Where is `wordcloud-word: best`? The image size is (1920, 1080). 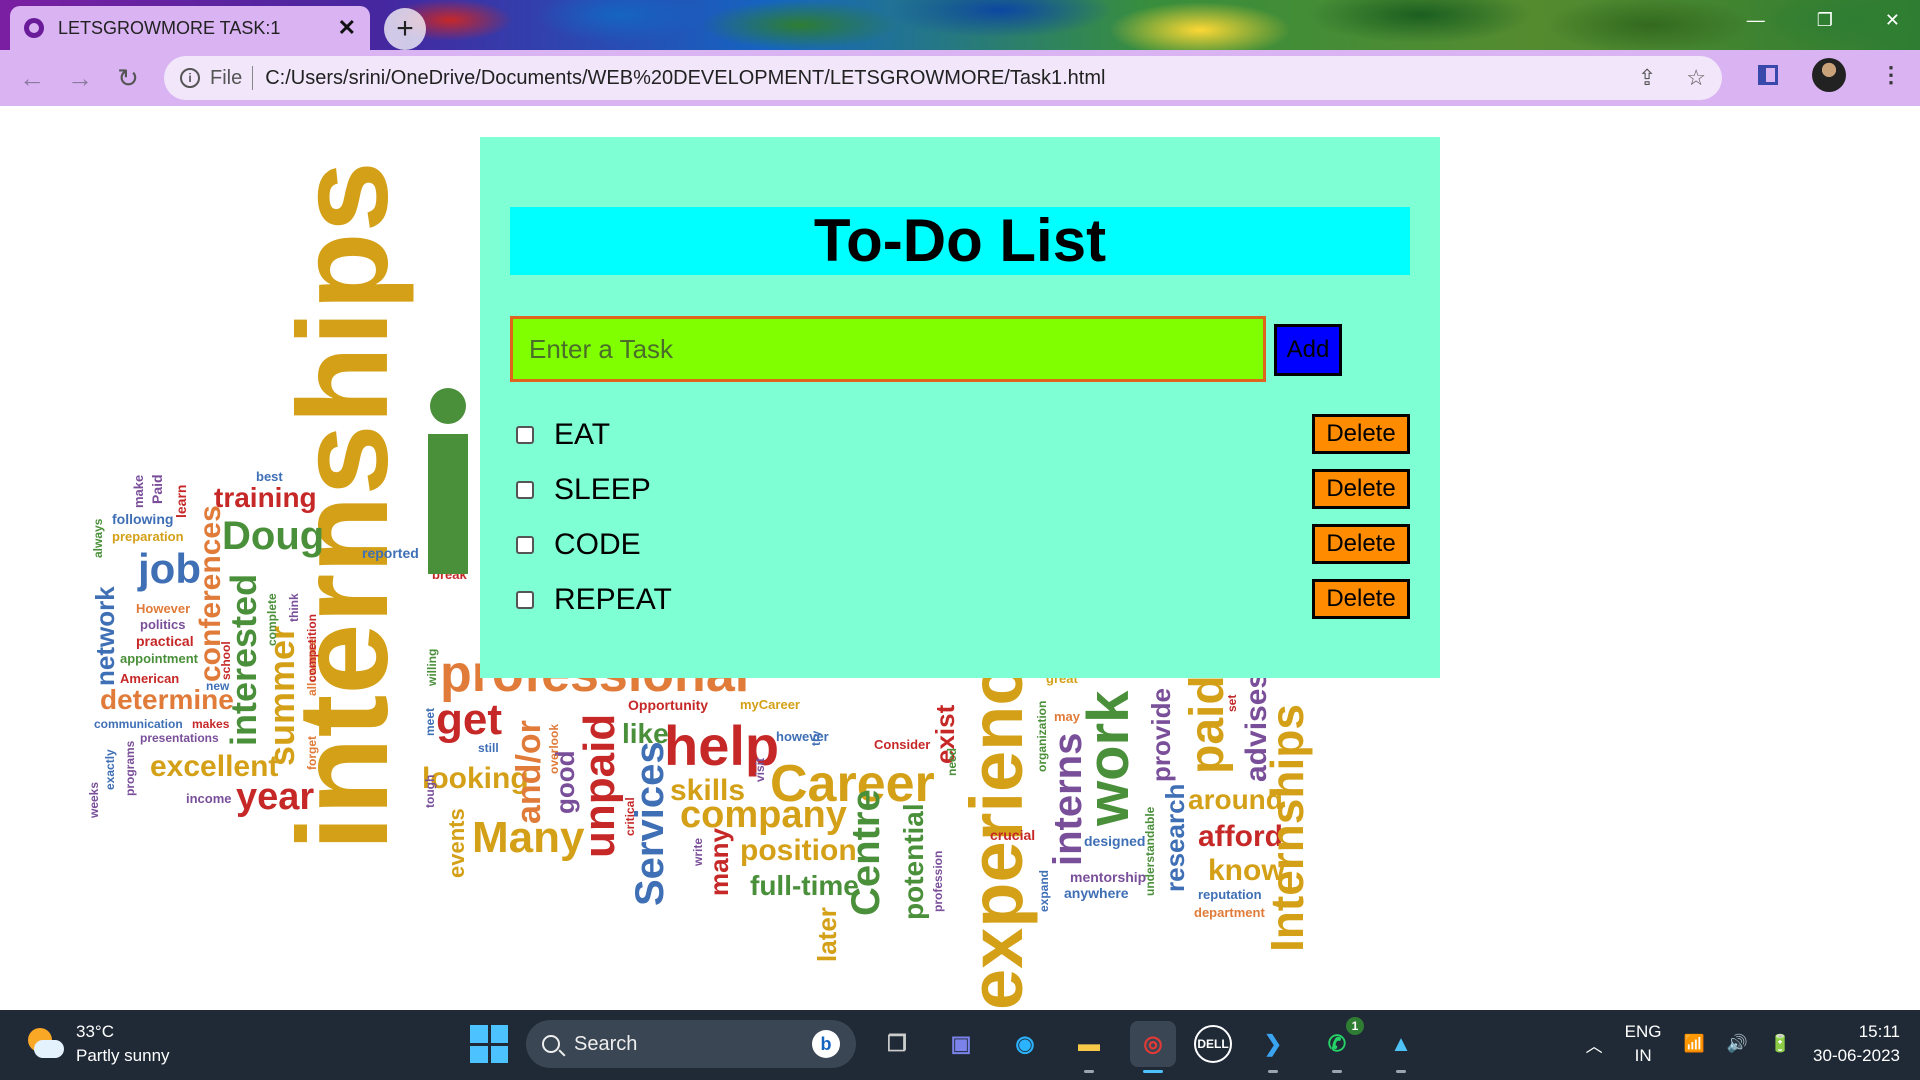 wordcloud-word: best is located at coordinates (269, 476).